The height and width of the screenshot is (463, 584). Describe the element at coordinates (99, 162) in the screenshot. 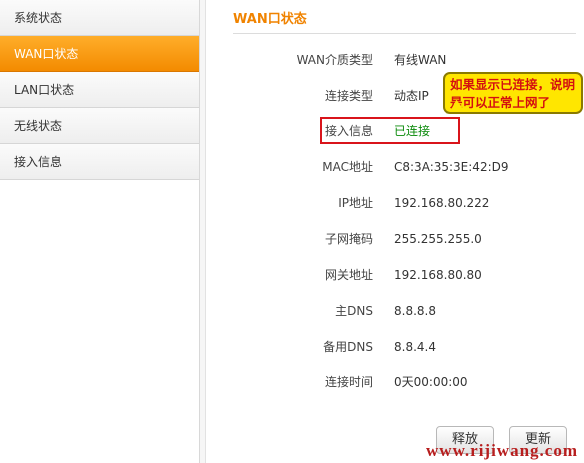

I see `sidebar-item-access-info: 接入信息` at that location.